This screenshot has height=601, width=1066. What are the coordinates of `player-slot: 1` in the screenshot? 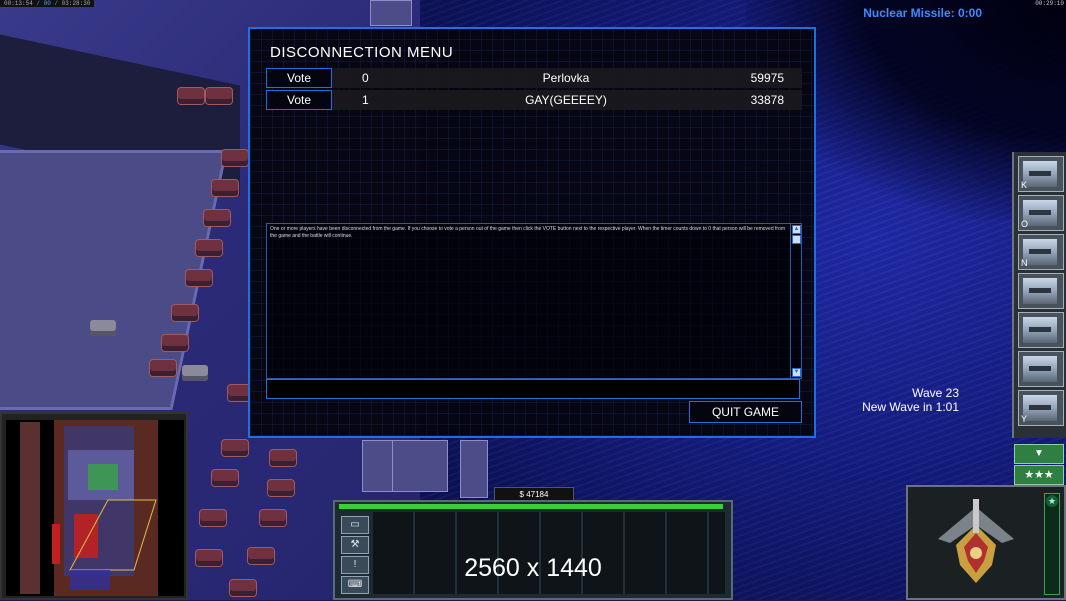 It's located at (365, 100).